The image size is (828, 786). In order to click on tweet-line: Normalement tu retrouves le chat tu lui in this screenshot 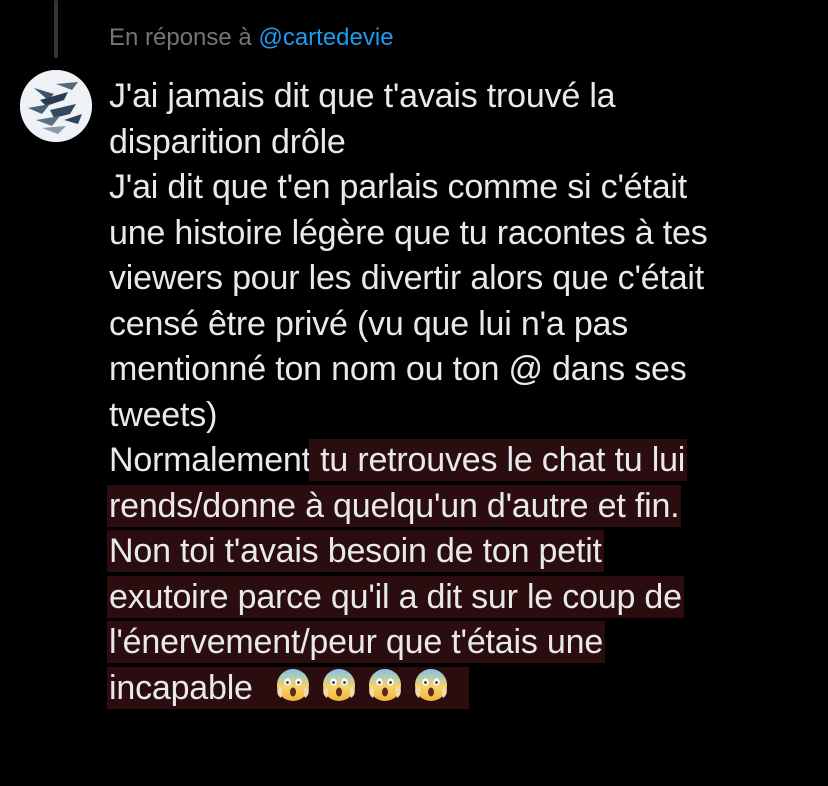, I will do `click(454, 461)`.